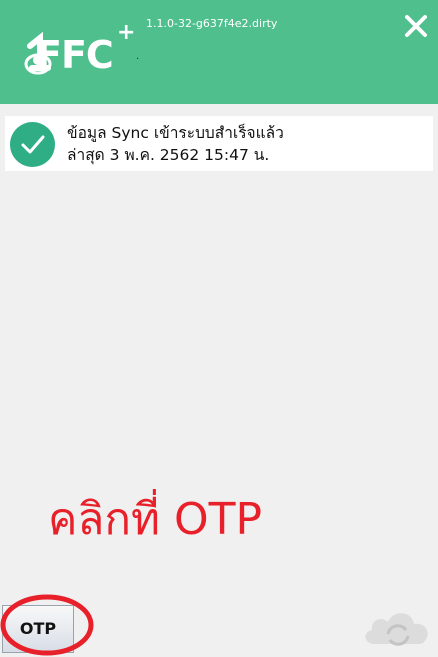 The height and width of the screenshot is (657, 438). What do you see at coordinates (398, 626) in the screenshot?
I see `cloud-sync-icon` at bounding box center [398, 626].